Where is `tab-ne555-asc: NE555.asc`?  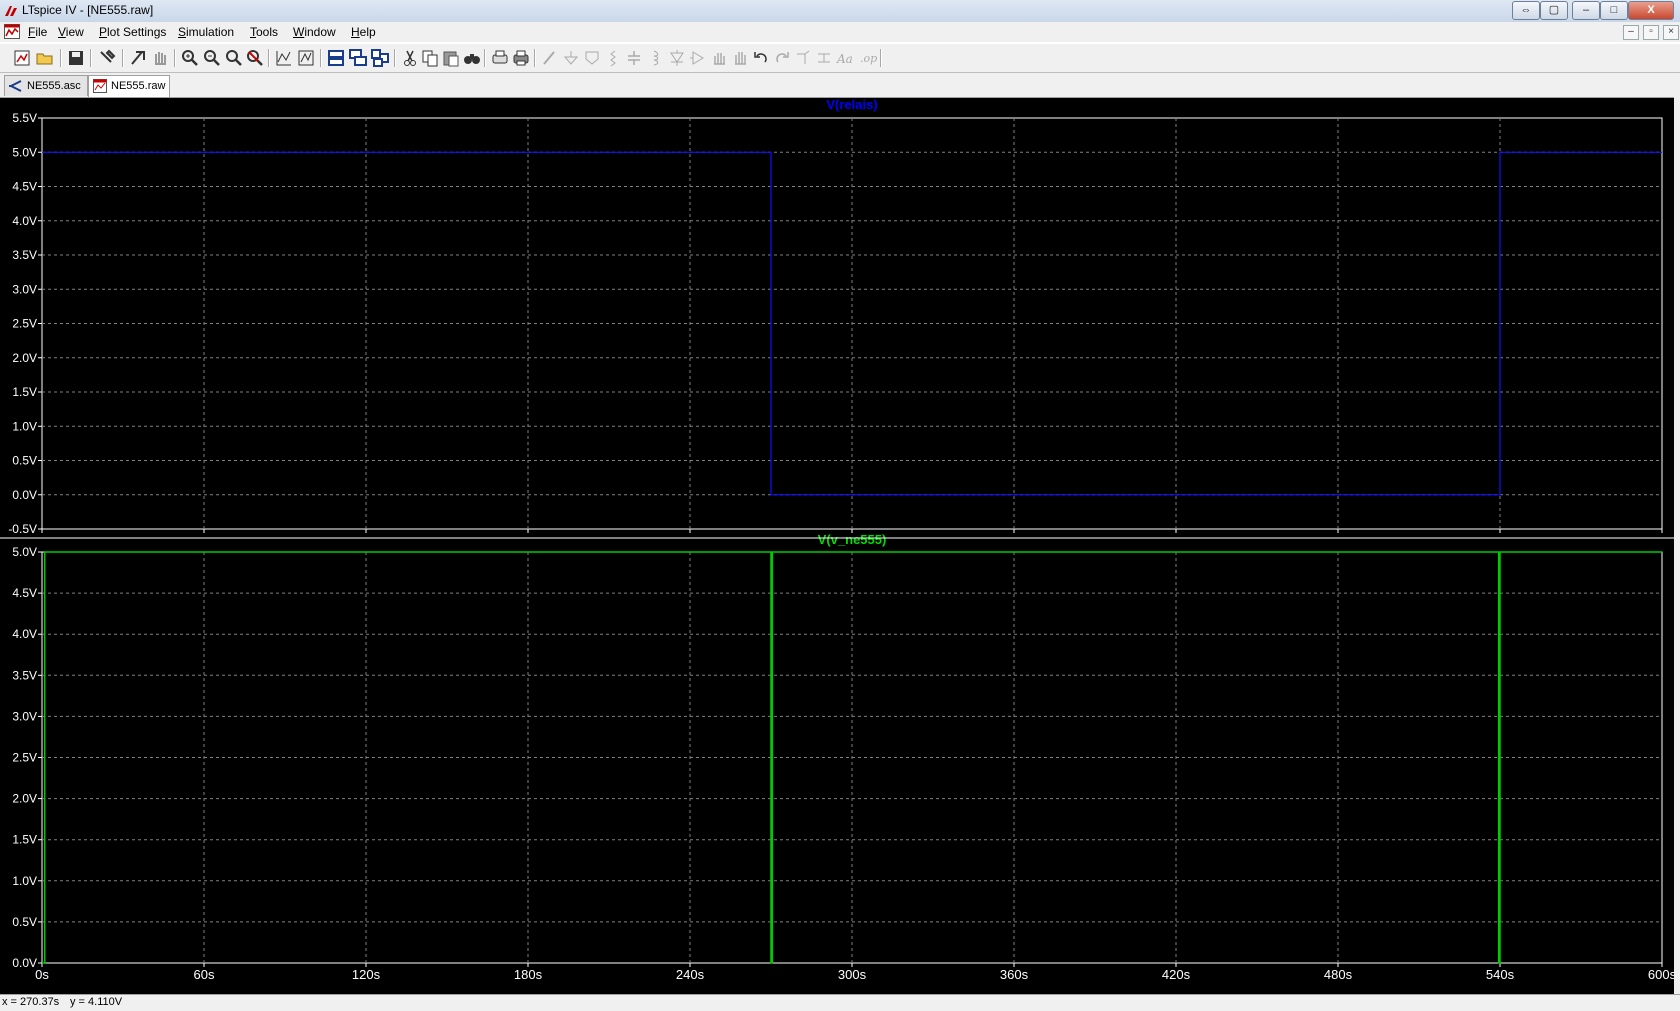 tab-ne555-asc: NE555.asc is located at coordinates (46, 85).